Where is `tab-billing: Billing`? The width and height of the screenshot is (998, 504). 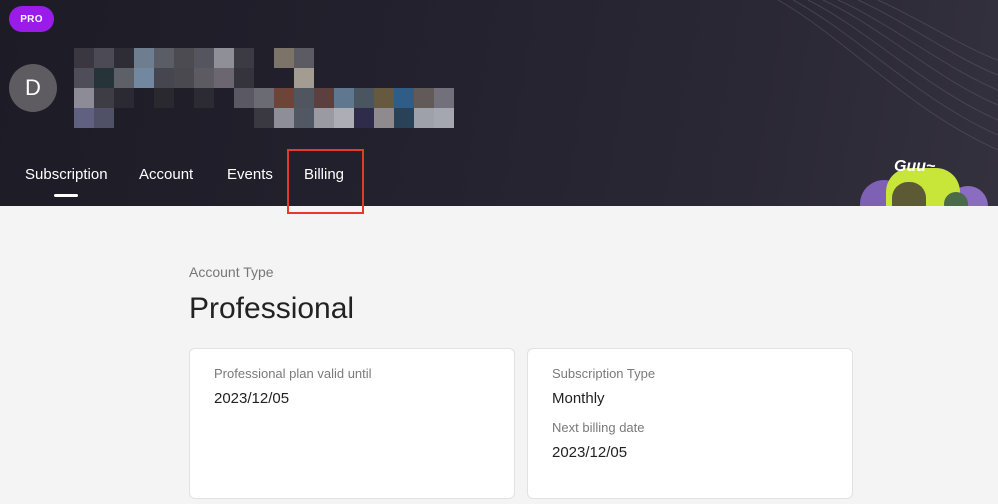 tab-billing: Billing is located at coordinates (324, 174).